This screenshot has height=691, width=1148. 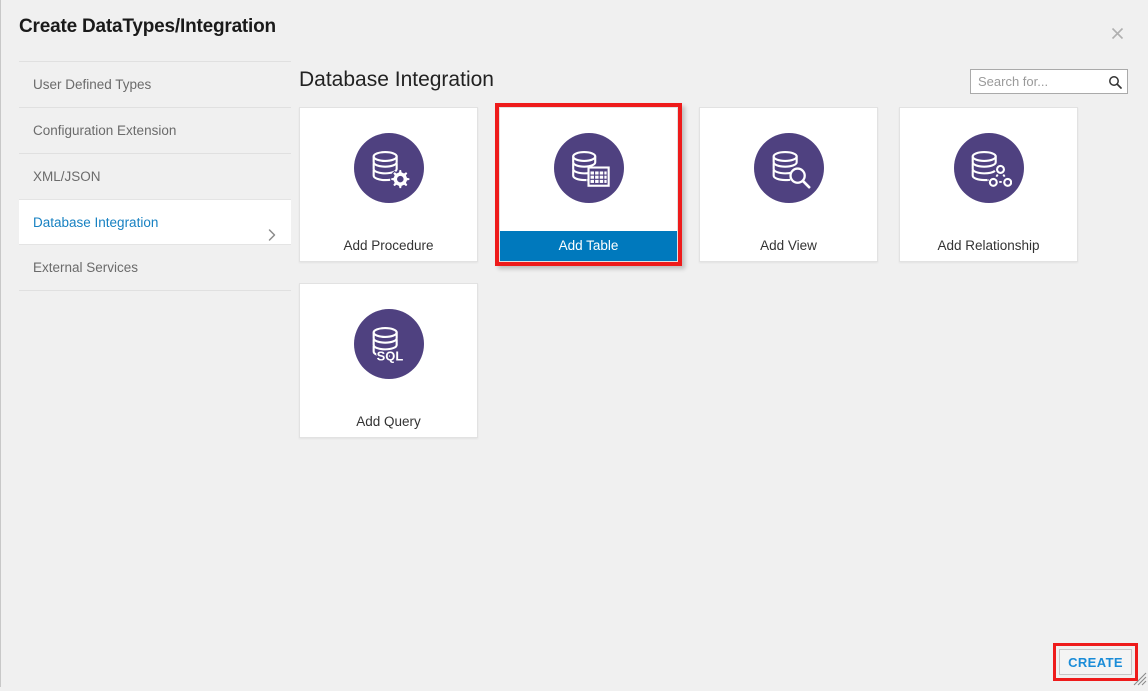 I want to click on svg-text: SQL, so click(x=389, y=355).